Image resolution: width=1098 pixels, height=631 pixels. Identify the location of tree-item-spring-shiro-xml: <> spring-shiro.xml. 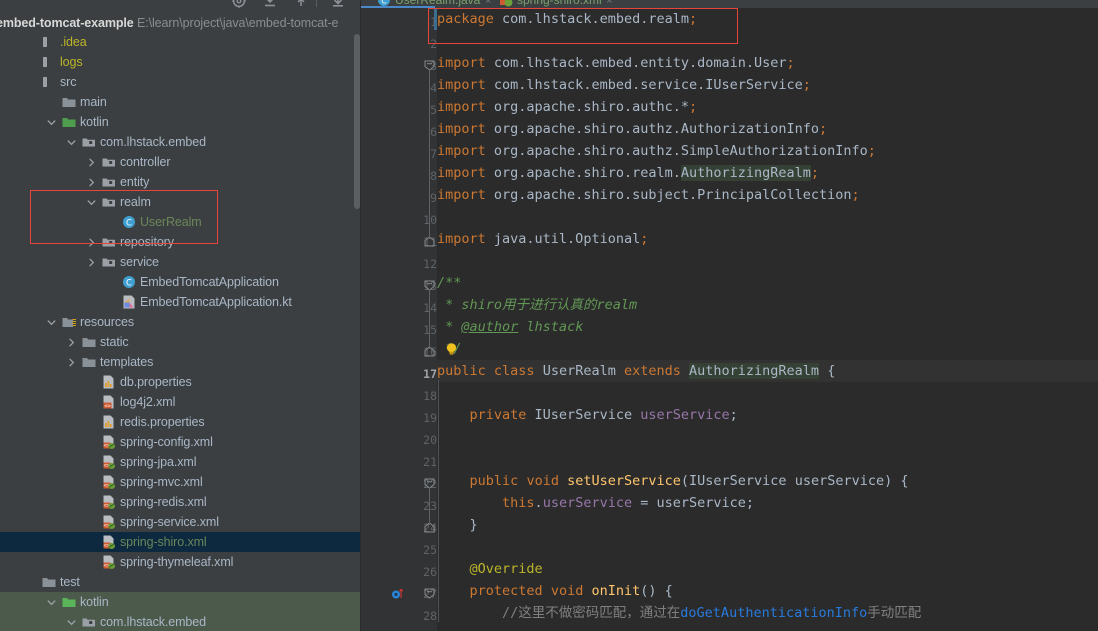
(180, 542).